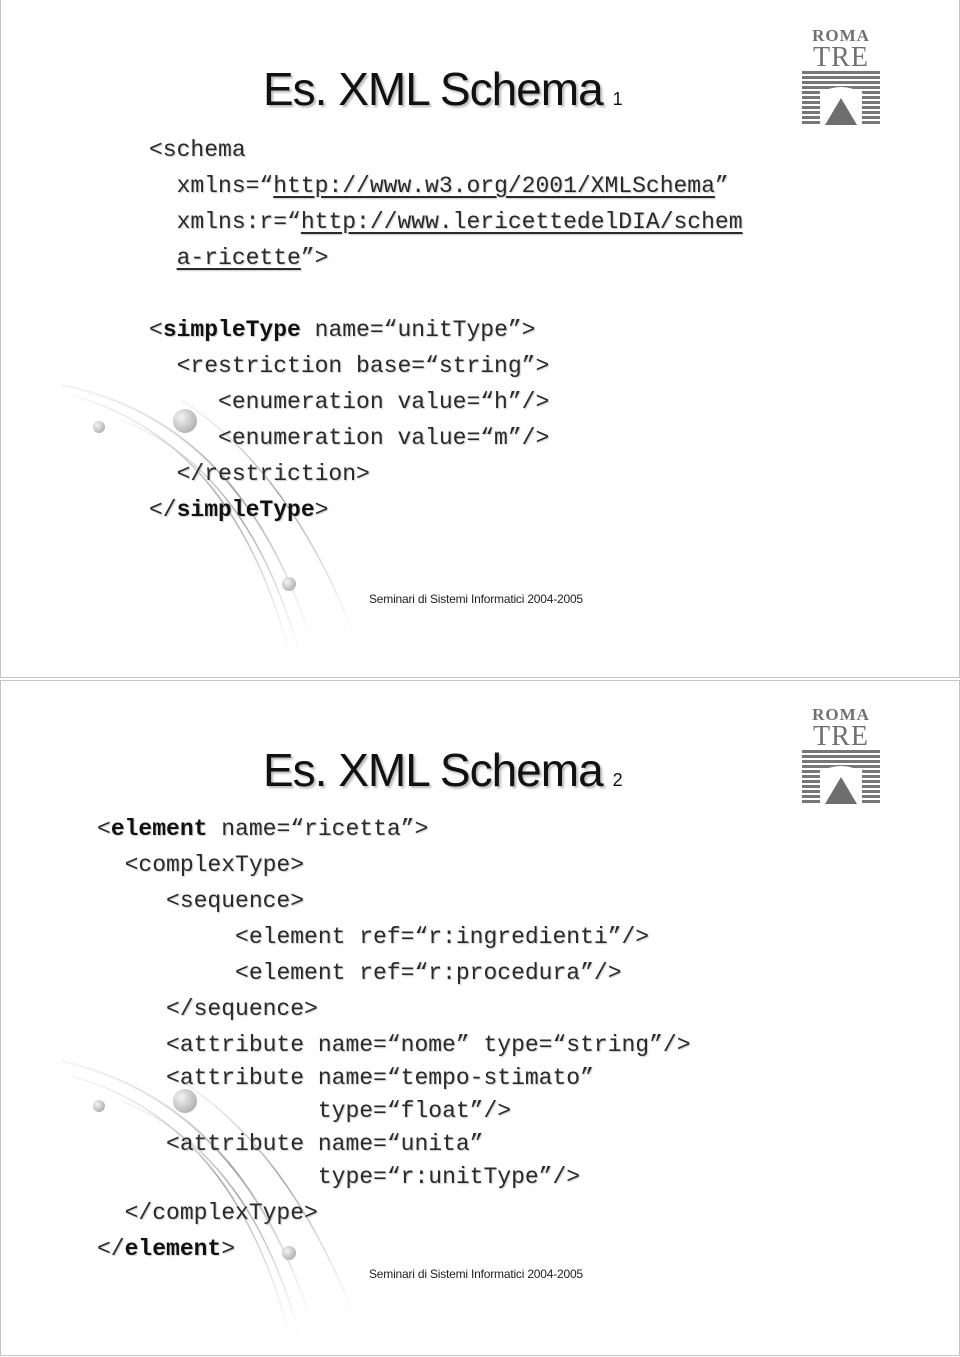  What do you see at coordinates (617, 780) in the screenshot?
I see `slide-number: 2` at bounding box center [617, 780].